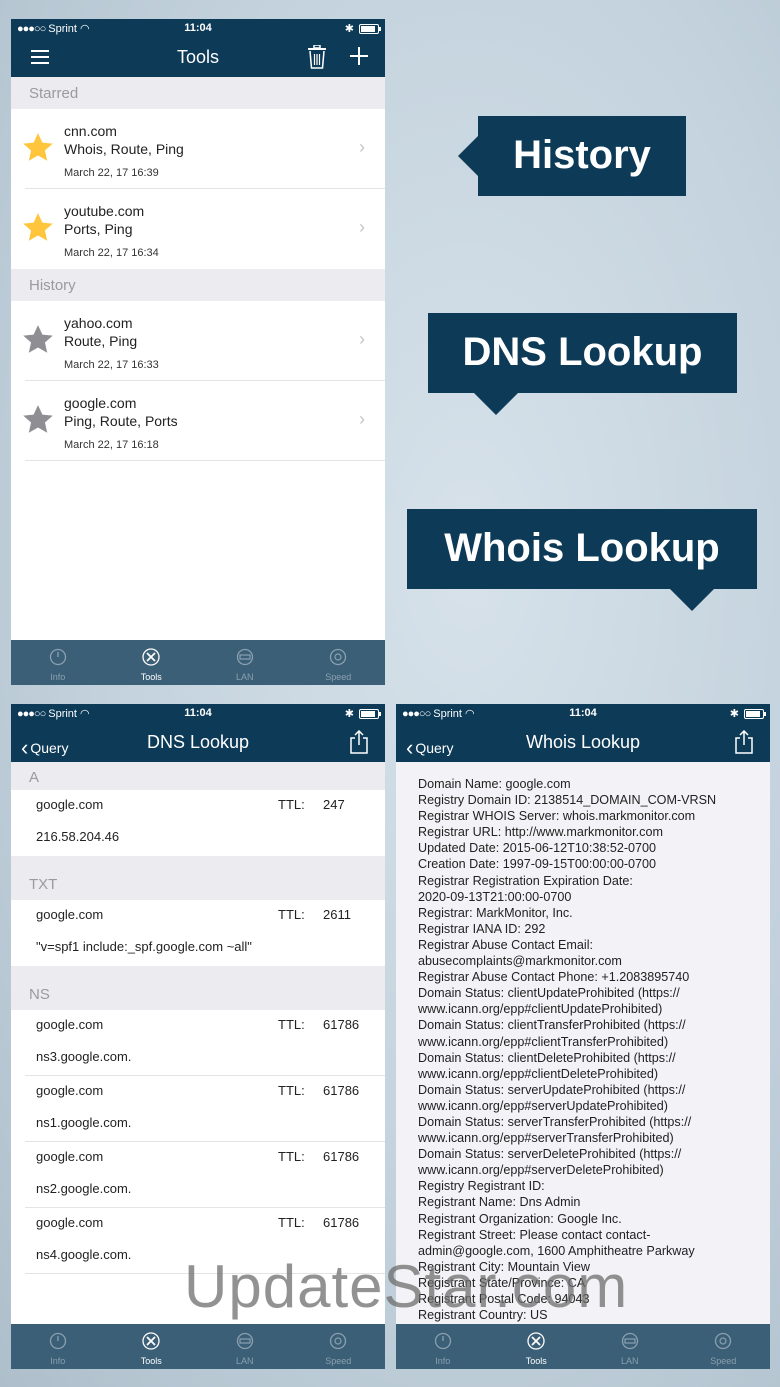  I want to click on row-date: March 22, 17 16:18, so click(111, 445).